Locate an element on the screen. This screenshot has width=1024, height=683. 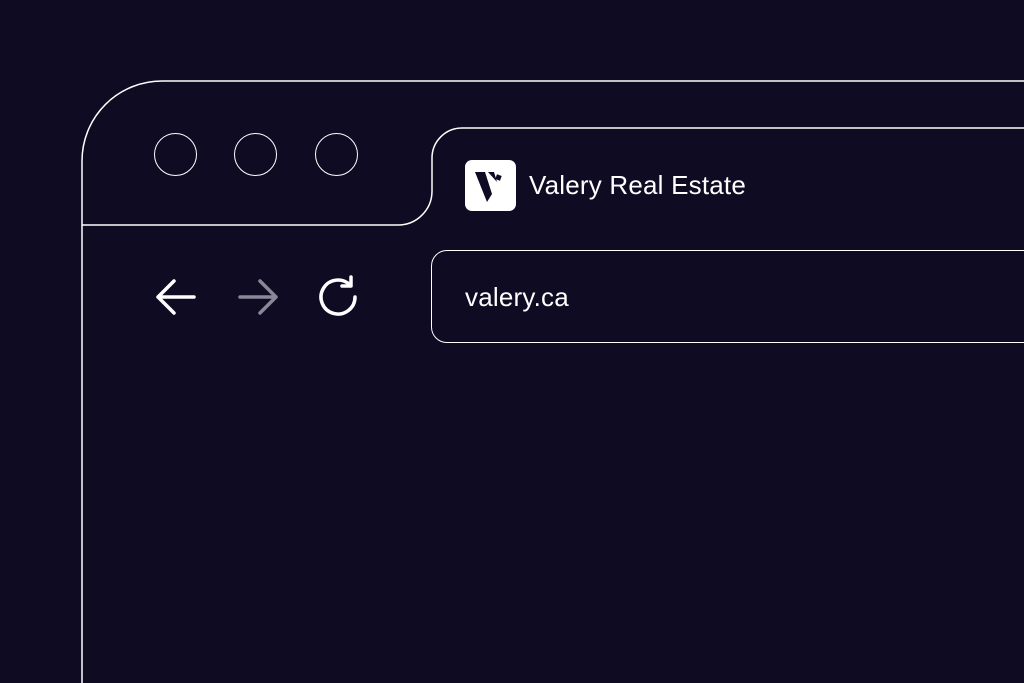
back-button is located at coordinates (176, 297).